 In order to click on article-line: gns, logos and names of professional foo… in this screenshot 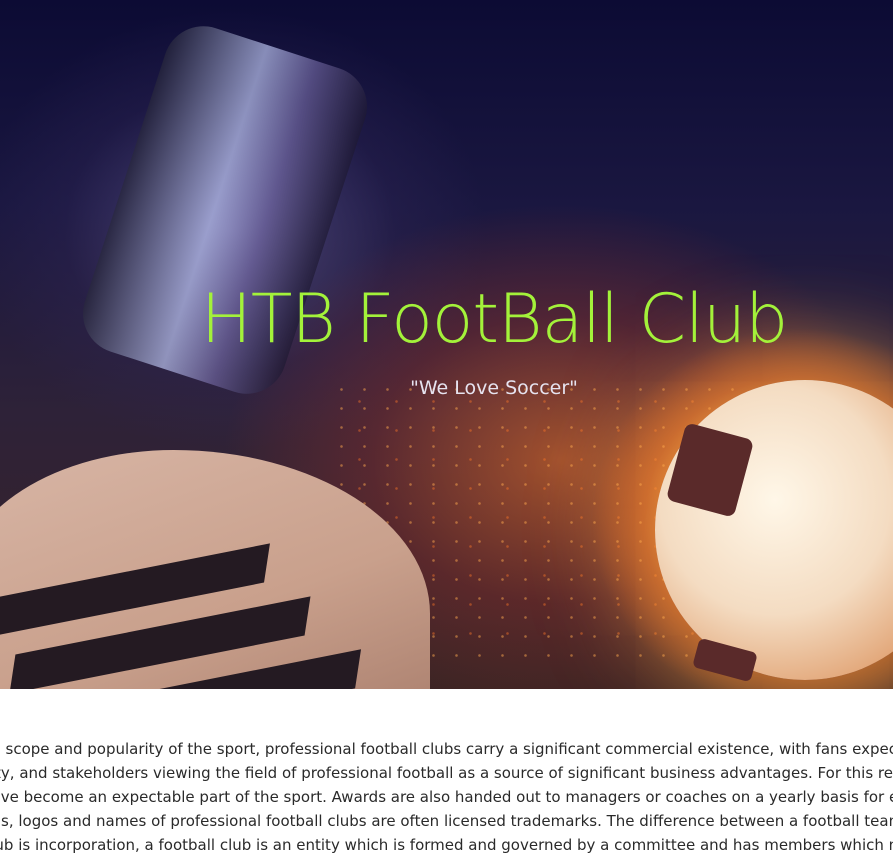, I will do `click(446, 821)`.